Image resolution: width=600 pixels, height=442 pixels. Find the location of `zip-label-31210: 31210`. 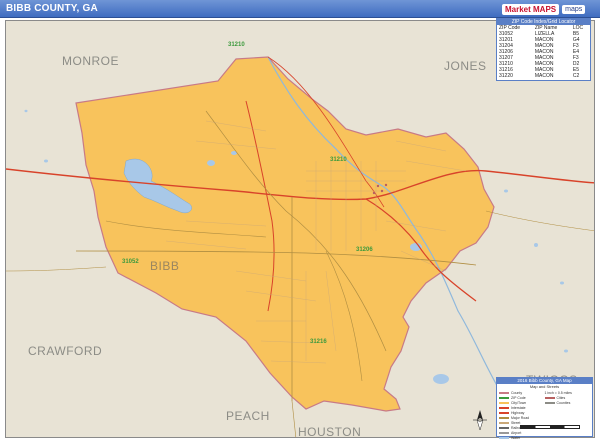

zip-label-31210: 31210 is located at coordinates (236, 45).